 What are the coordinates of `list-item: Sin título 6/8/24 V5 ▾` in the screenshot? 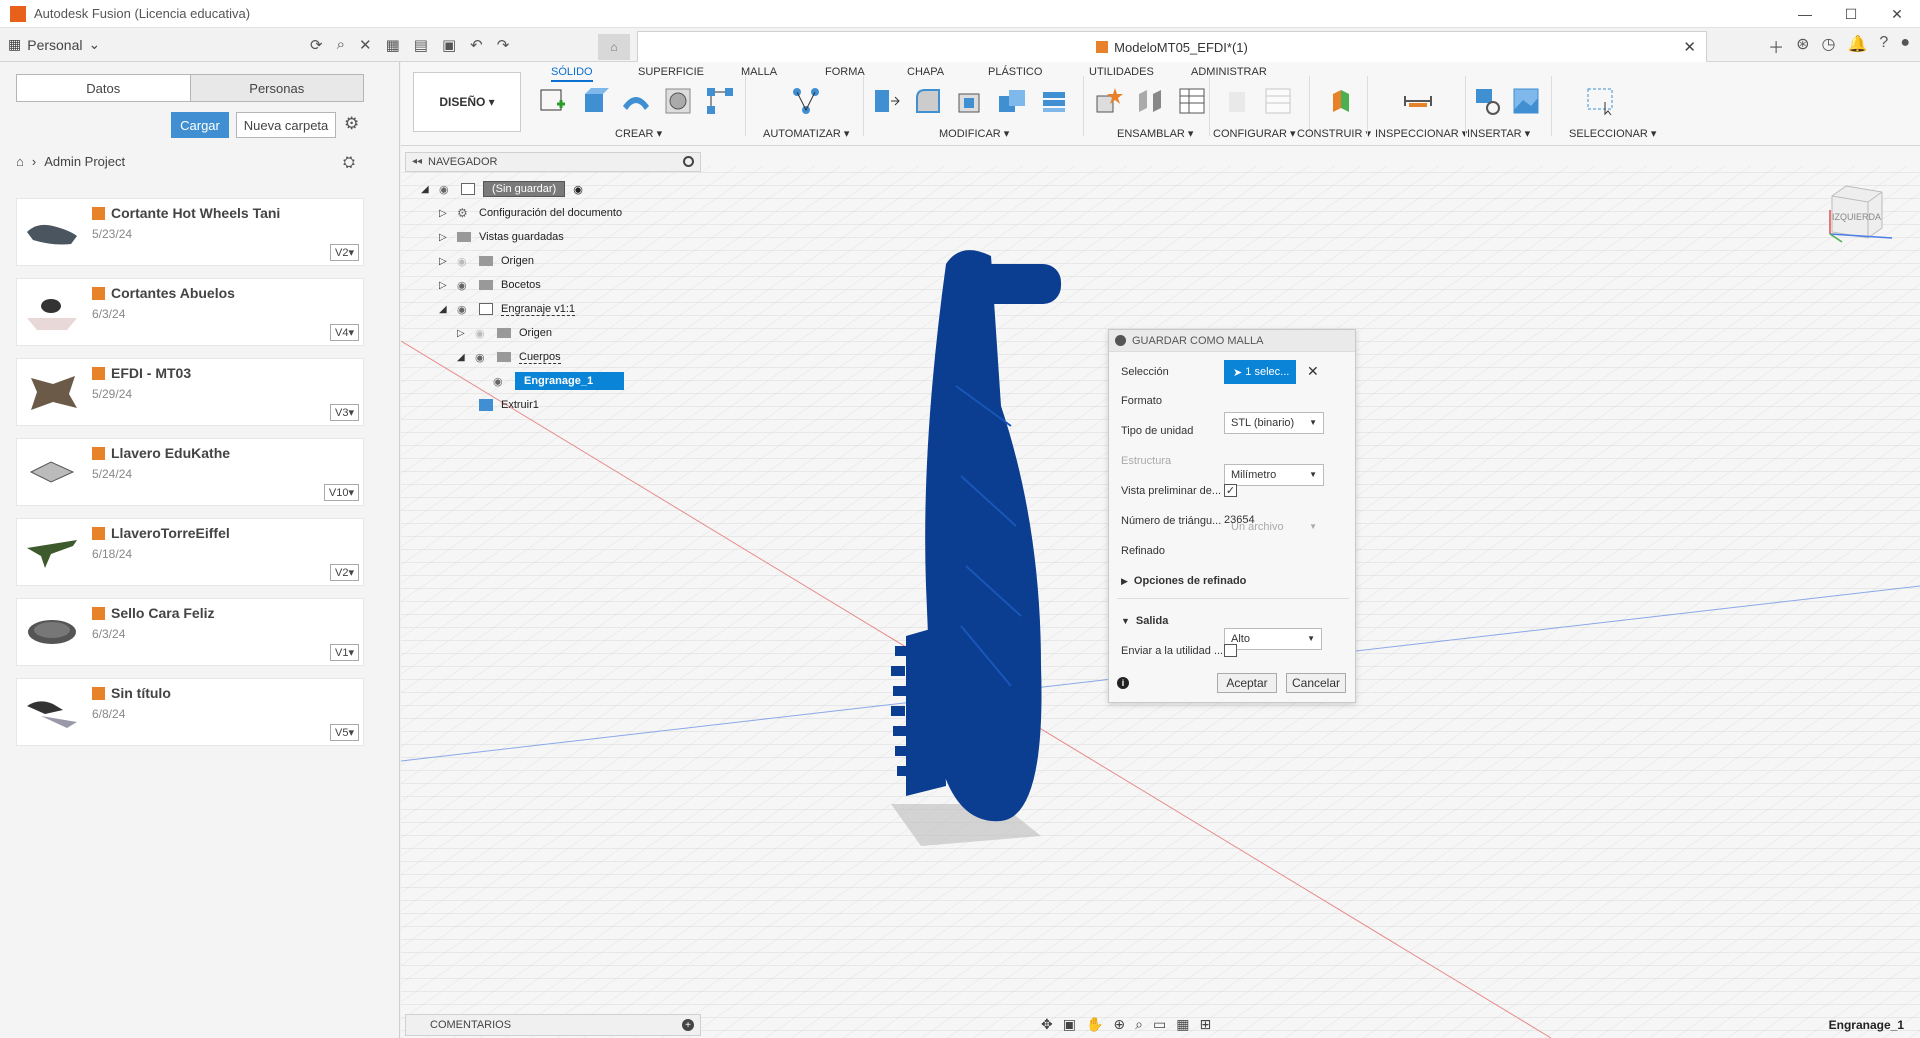 It's located at (190, 712).